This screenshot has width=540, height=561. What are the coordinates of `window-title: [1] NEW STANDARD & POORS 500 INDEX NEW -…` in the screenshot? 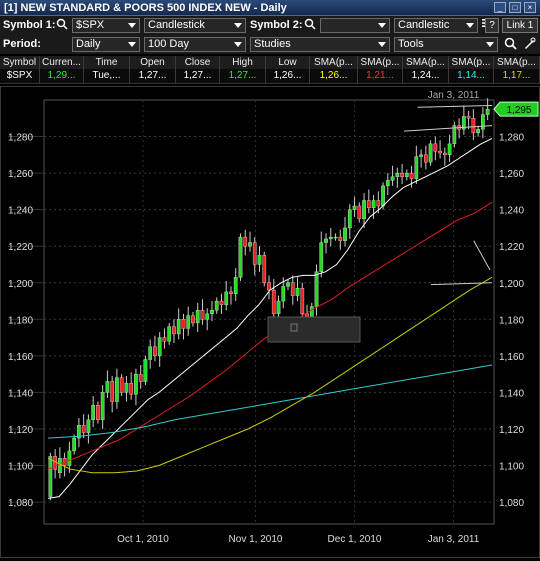 It's located at (145, 7).